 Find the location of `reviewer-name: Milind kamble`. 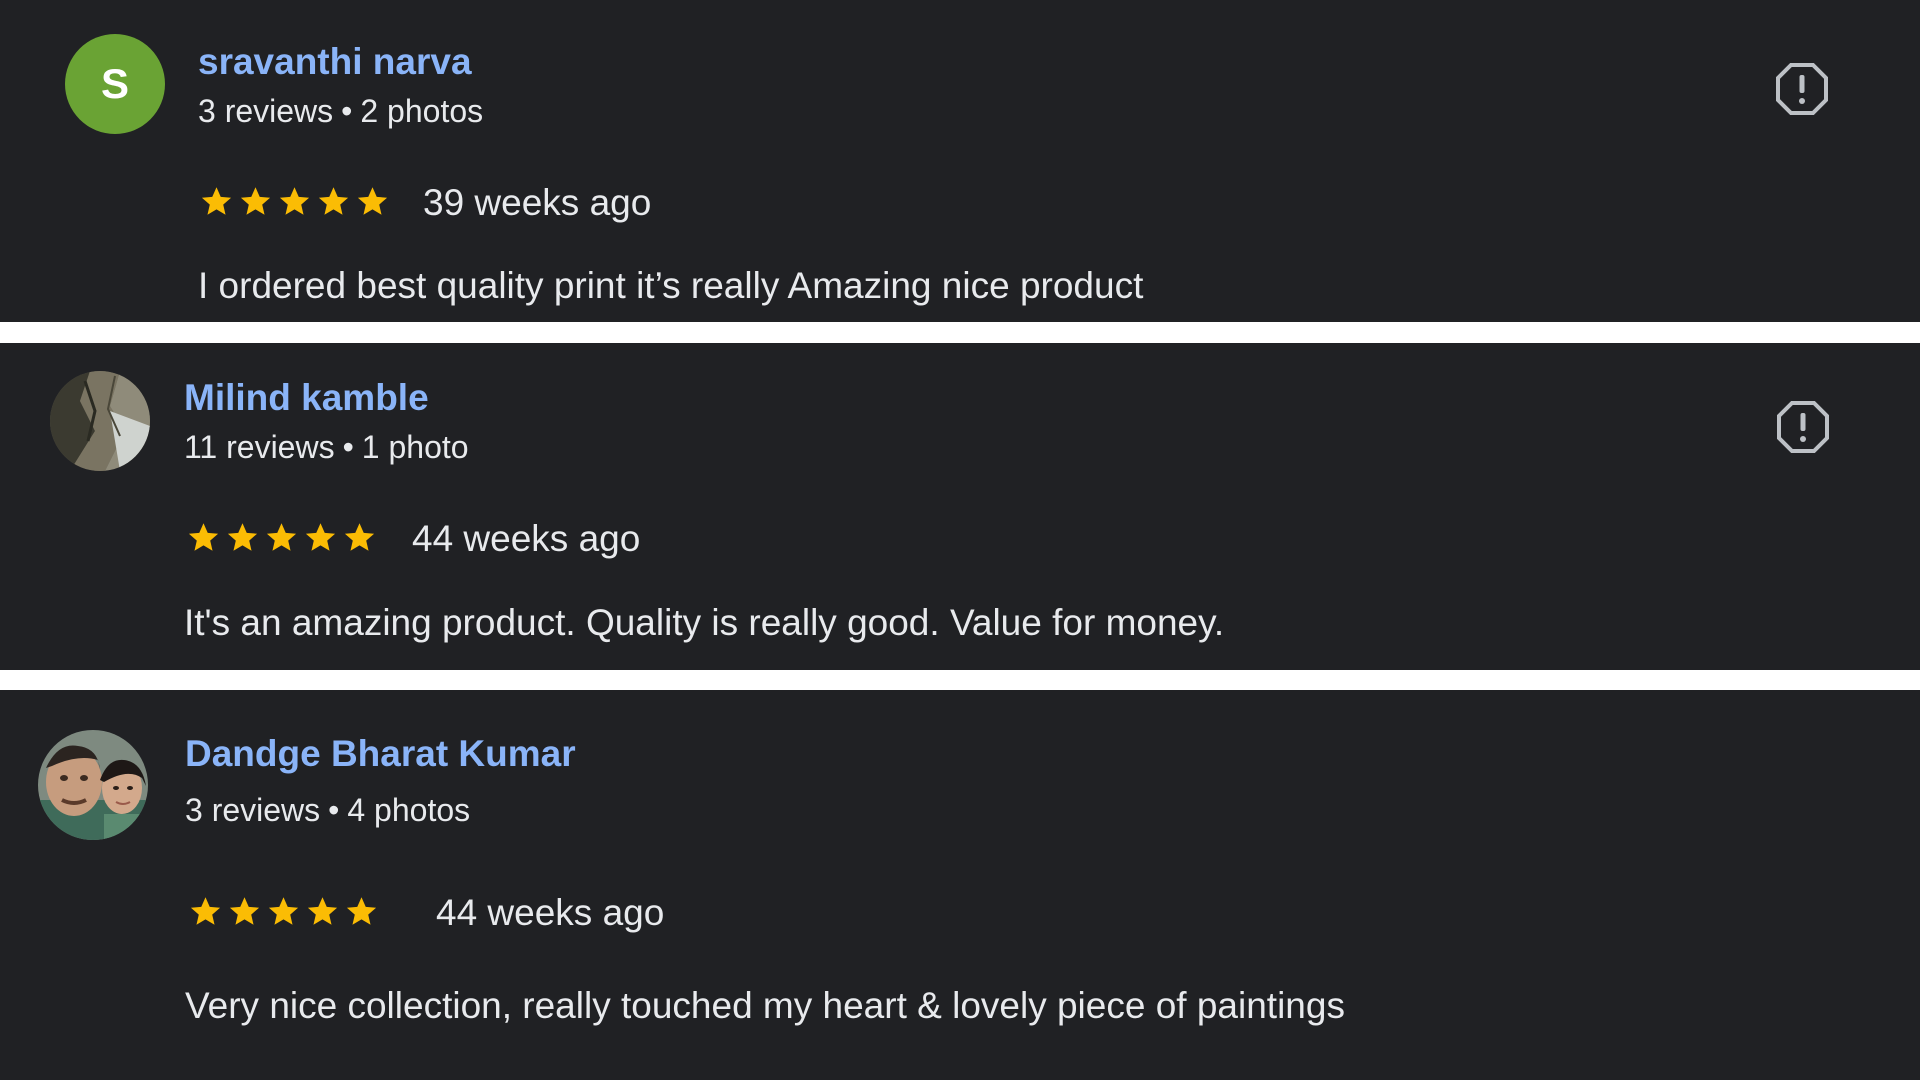

reviewer-name: Milind kamble is located at coordinates (306, 397).